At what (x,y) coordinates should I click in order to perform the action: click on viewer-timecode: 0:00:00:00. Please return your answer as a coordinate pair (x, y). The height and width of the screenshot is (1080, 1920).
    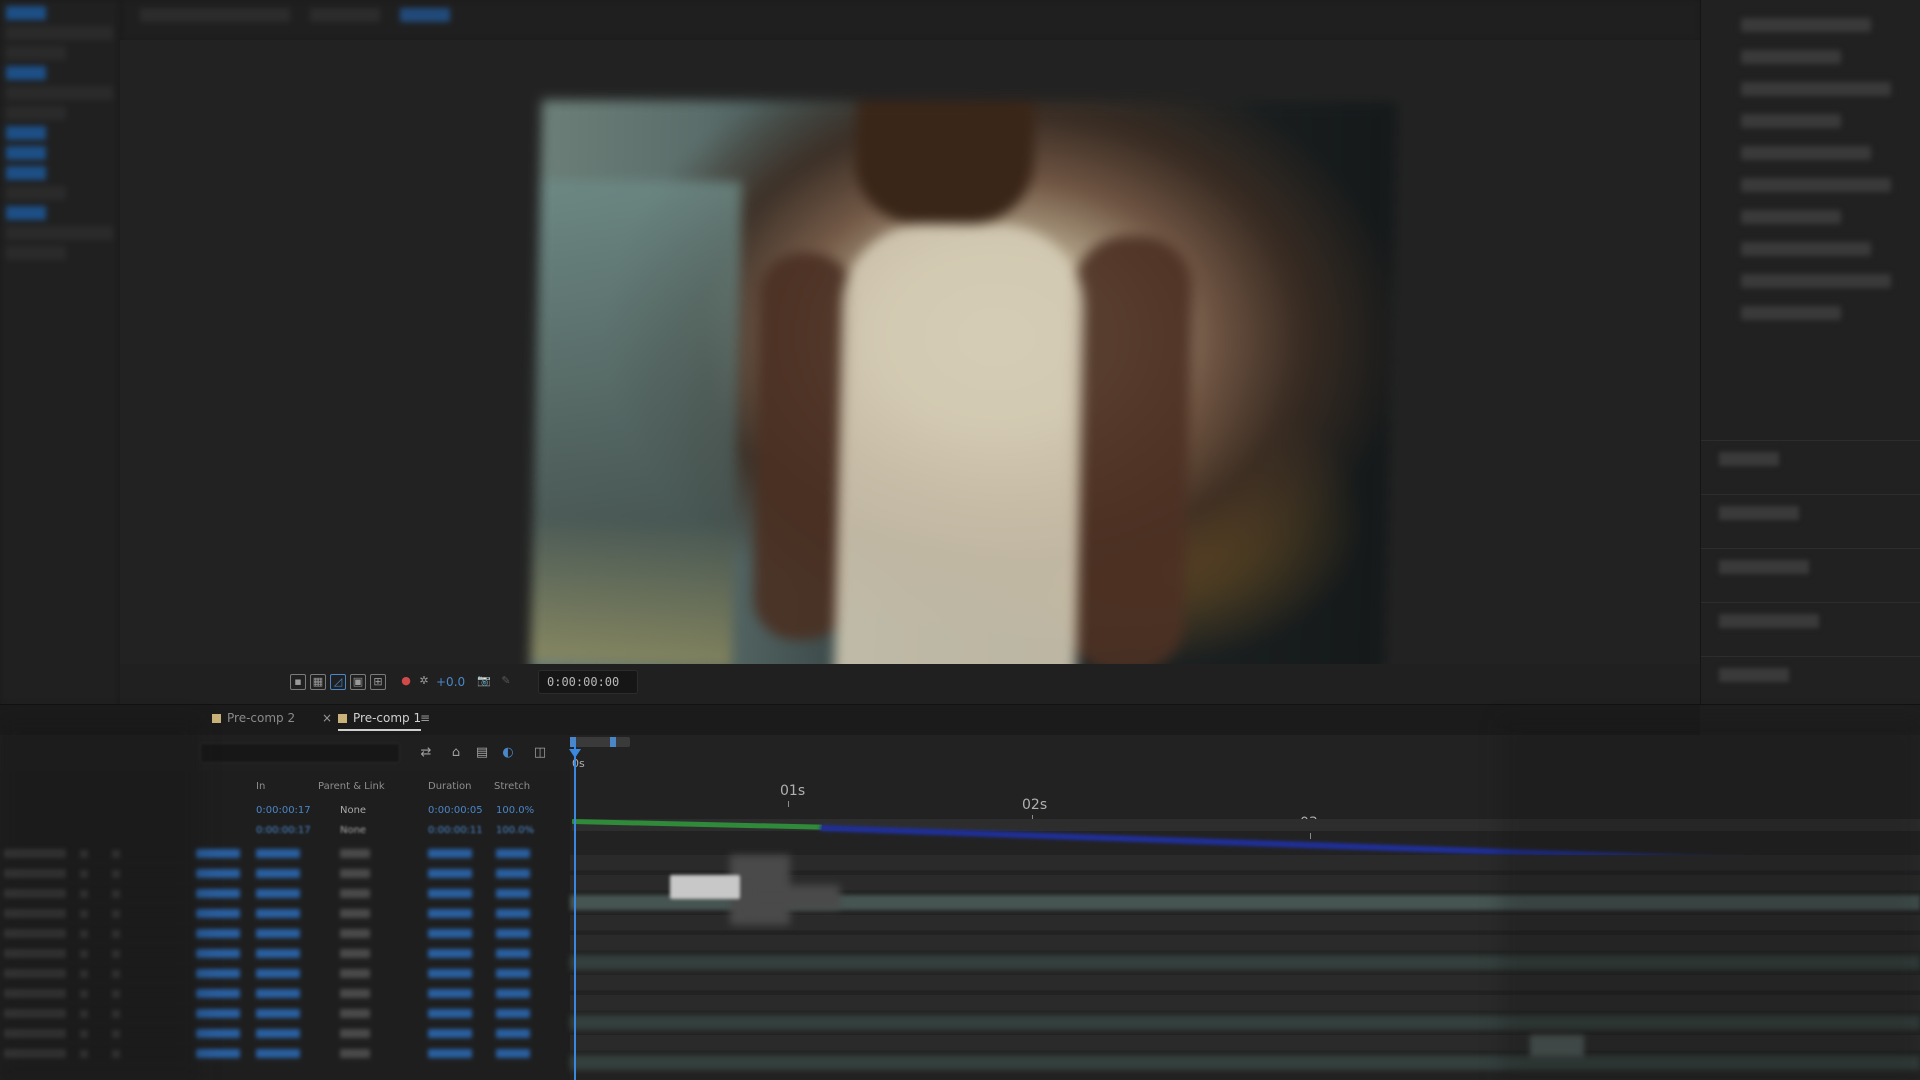
    Looking at the image, I should click on (588, 682).